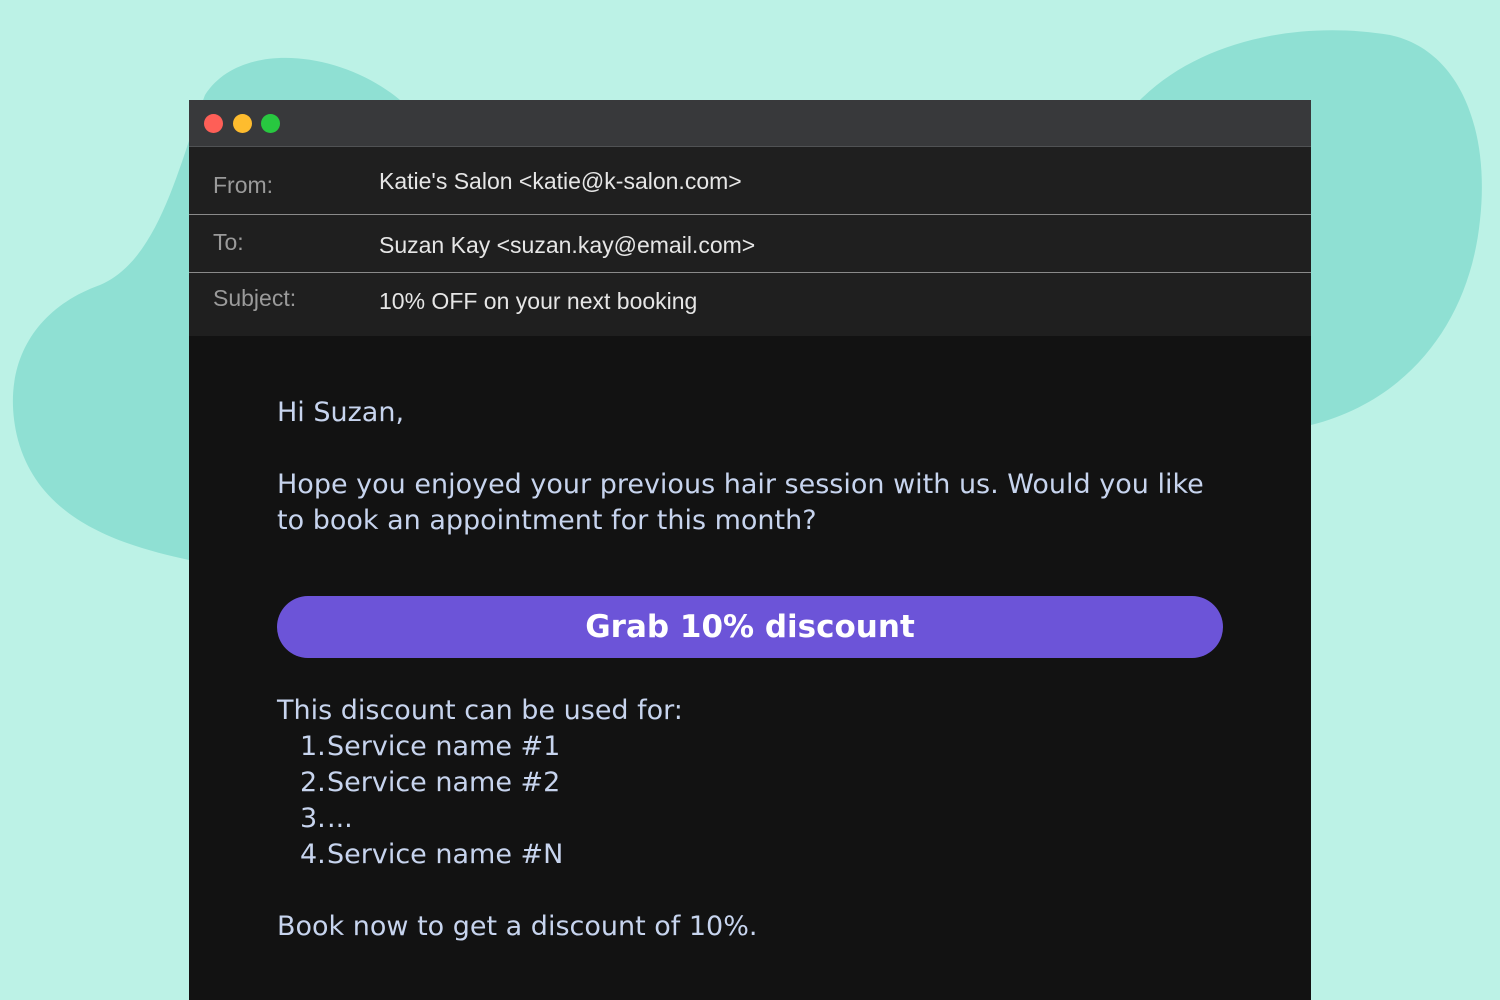  I want to click on subject-value: 10% OFF on your next booking, so click(538, 301).